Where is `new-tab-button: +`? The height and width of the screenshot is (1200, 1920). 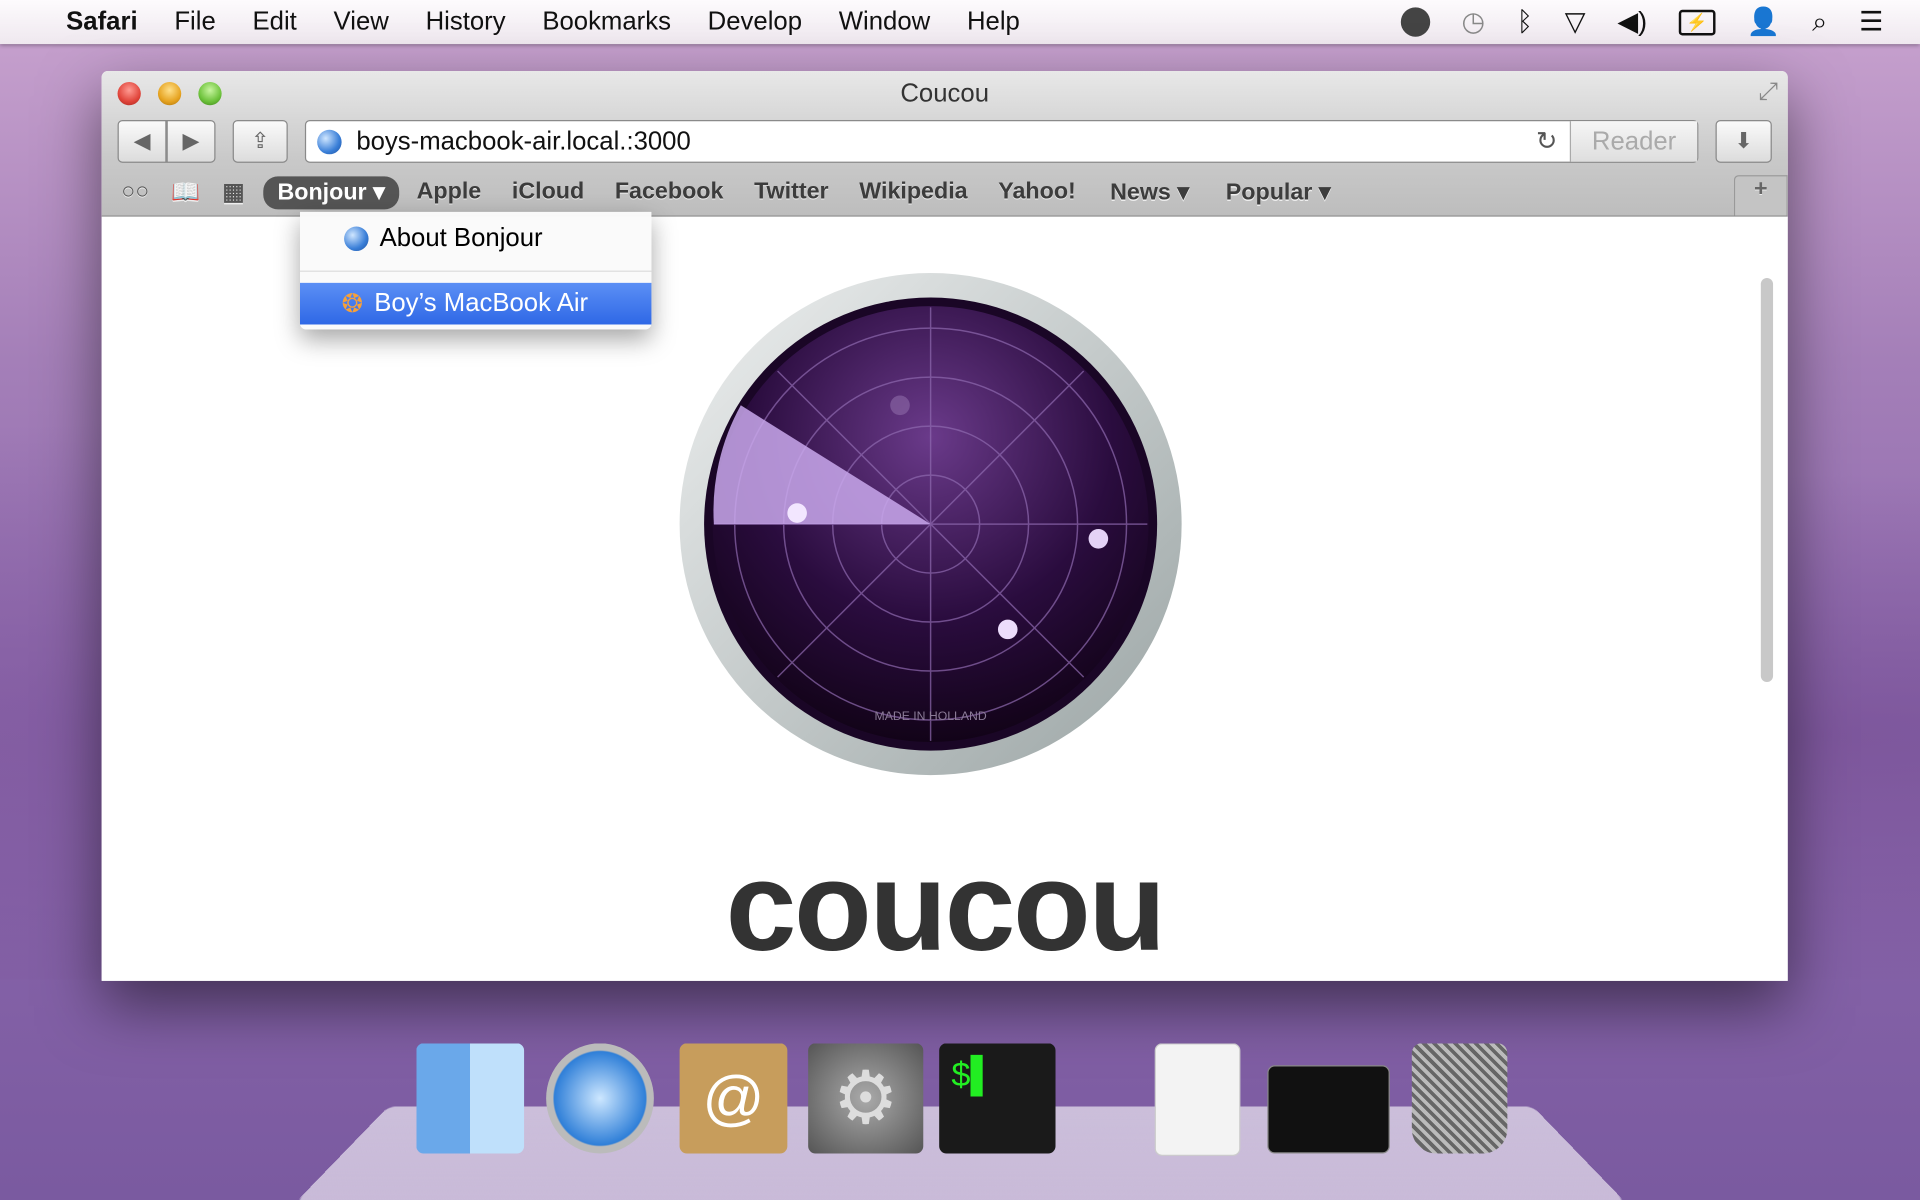 new-tab-button: + is located at coordinates (1760, 195).